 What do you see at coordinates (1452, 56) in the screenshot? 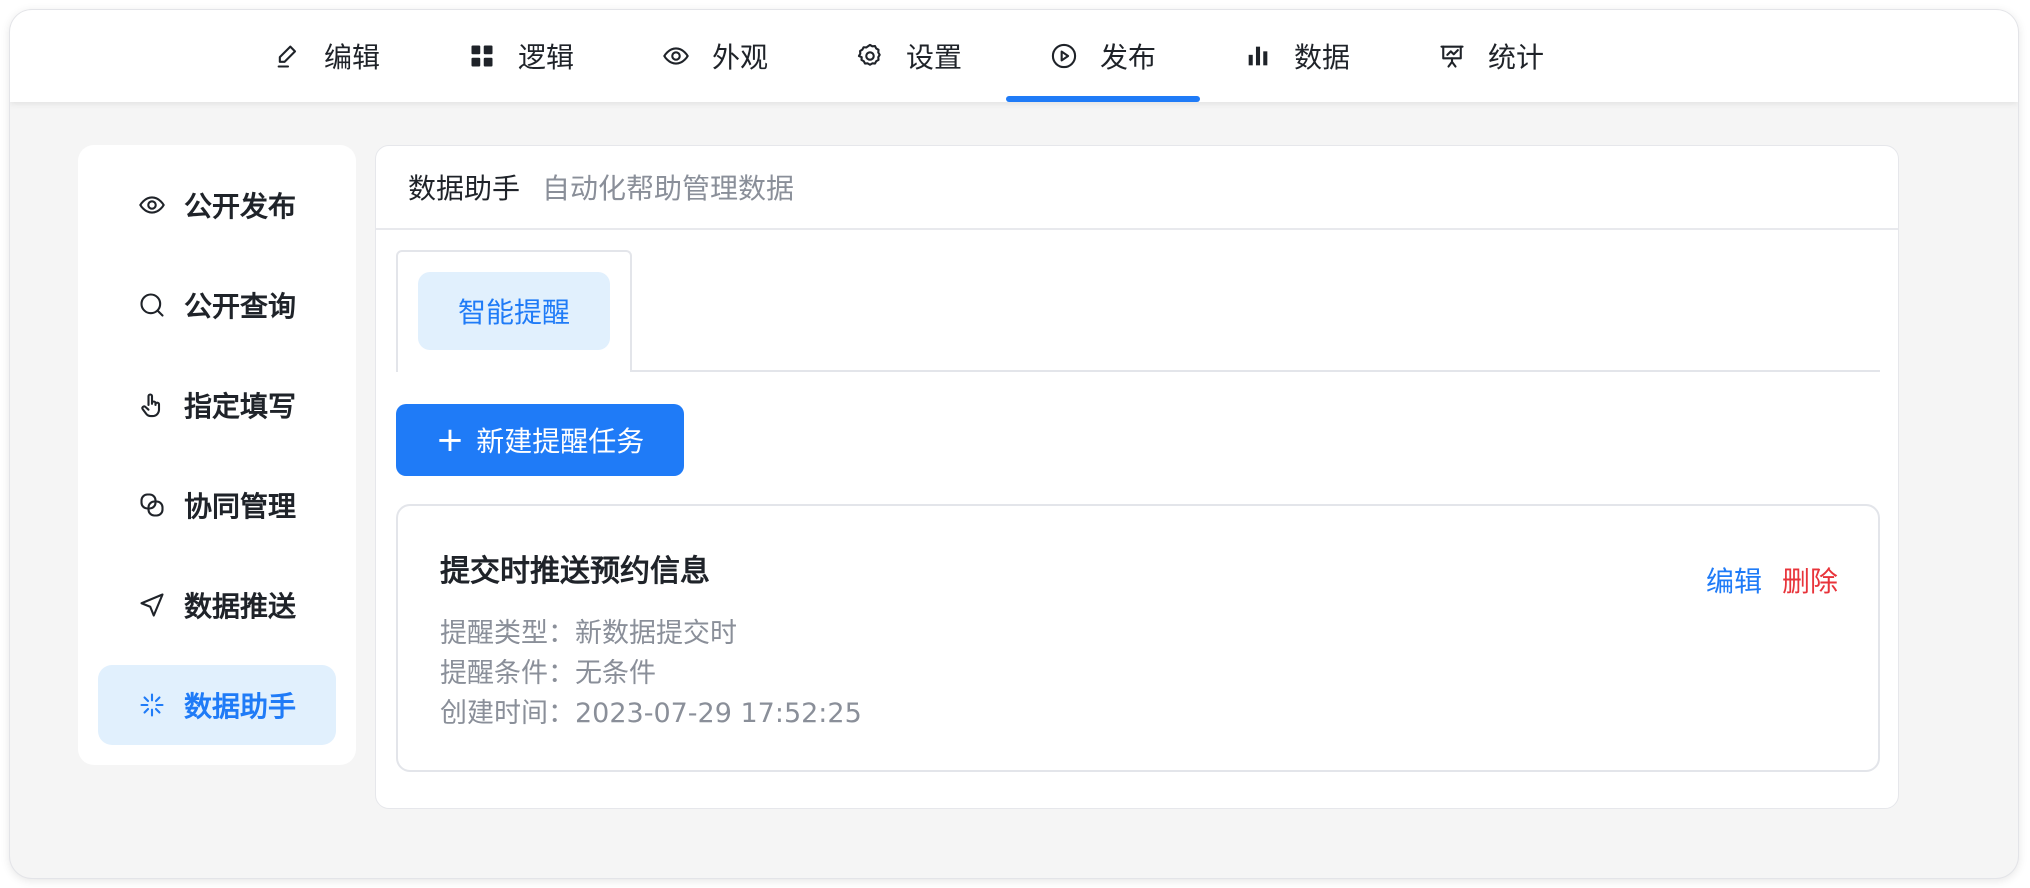
I see `presentation-icon` at bounding box center [1452, 56].